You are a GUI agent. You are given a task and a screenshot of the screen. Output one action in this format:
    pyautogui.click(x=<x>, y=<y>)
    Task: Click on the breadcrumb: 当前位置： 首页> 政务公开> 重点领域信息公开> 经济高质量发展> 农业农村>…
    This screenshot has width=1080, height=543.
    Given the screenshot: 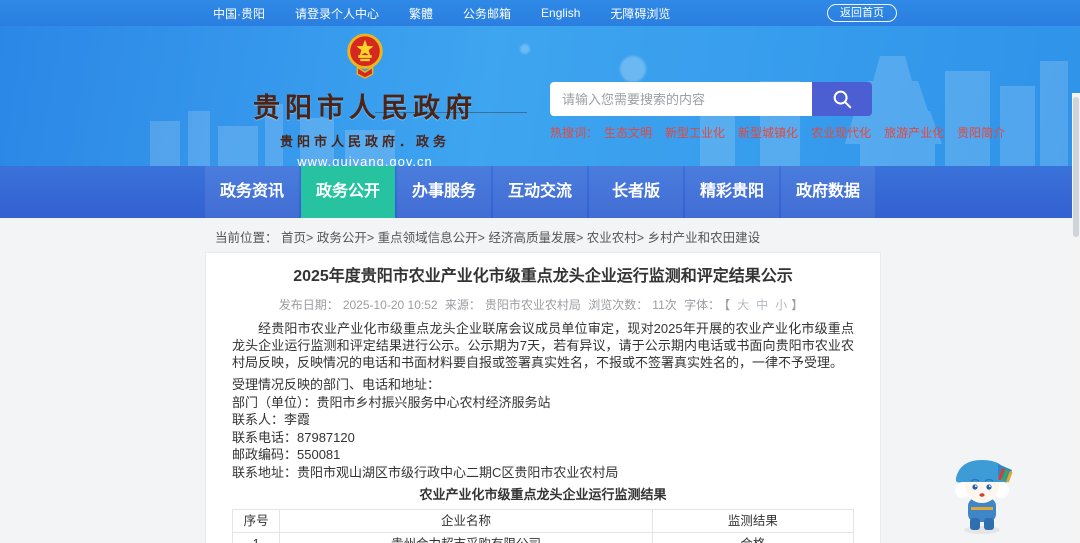 What is the action you would take?
    pyautogui.click(x=487, y=236)
    